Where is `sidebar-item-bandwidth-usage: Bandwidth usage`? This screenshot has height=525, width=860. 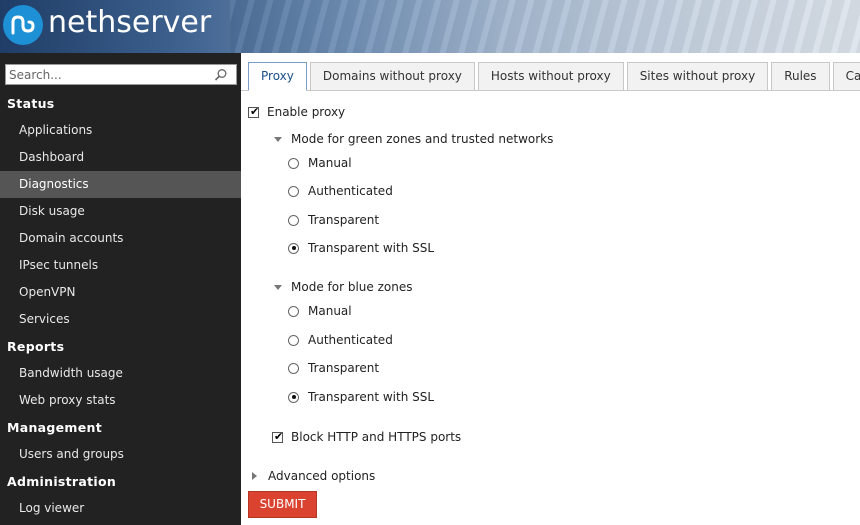
sidebar-item-bandwidth-usage: Bandwidth usage is located at coordinates (120, 373).